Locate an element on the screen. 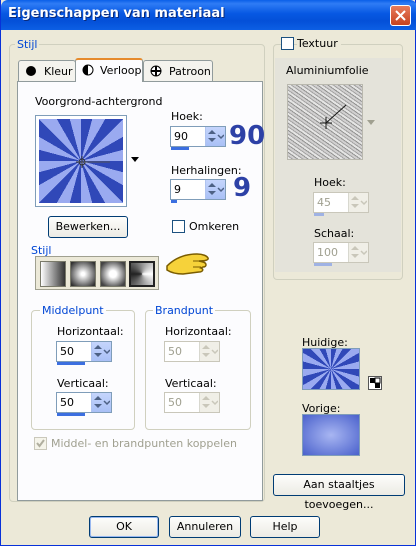 Image resolution: width=416 pixels, height=546 pixels. center-horizontal-value: 50 is located at coordinates (67, 351).